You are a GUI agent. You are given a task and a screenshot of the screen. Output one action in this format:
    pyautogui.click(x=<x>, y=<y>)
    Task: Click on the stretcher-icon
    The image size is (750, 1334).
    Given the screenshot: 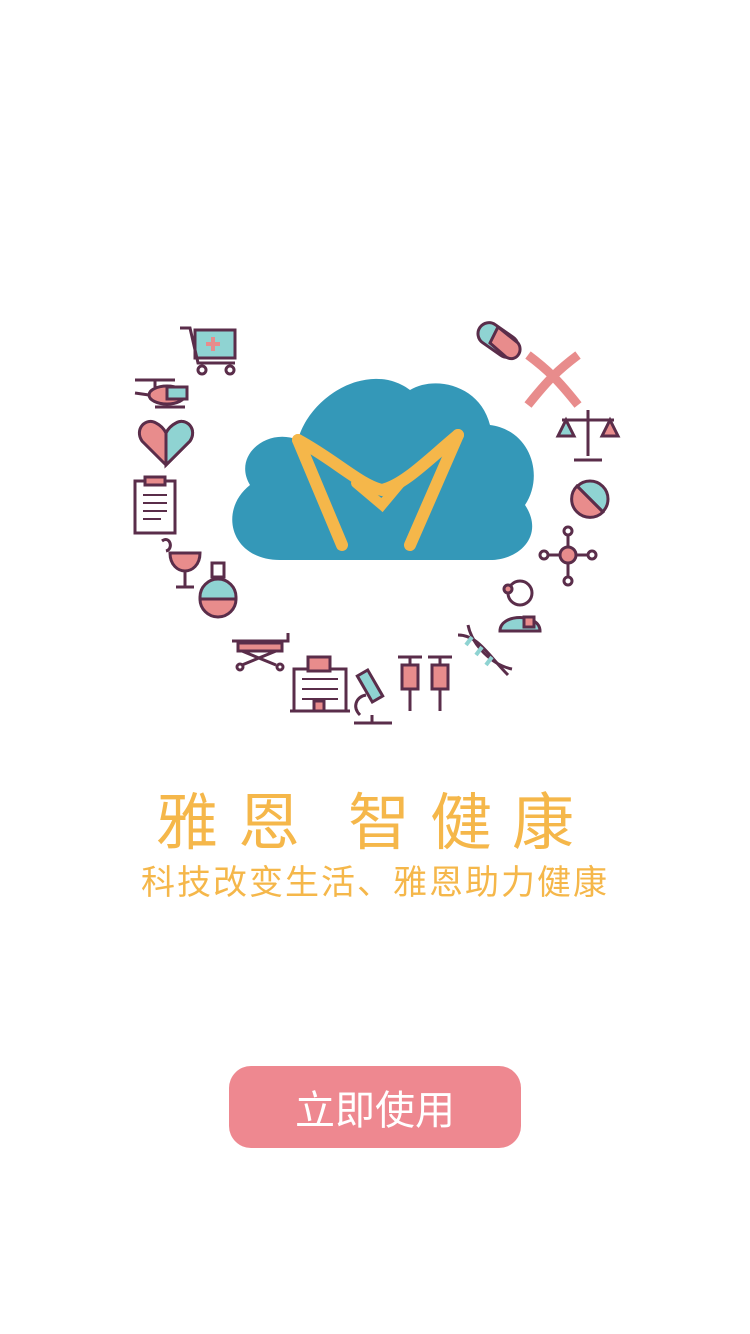 What is the action you would take?
    pyautogui.click(x=261, y=652)
    